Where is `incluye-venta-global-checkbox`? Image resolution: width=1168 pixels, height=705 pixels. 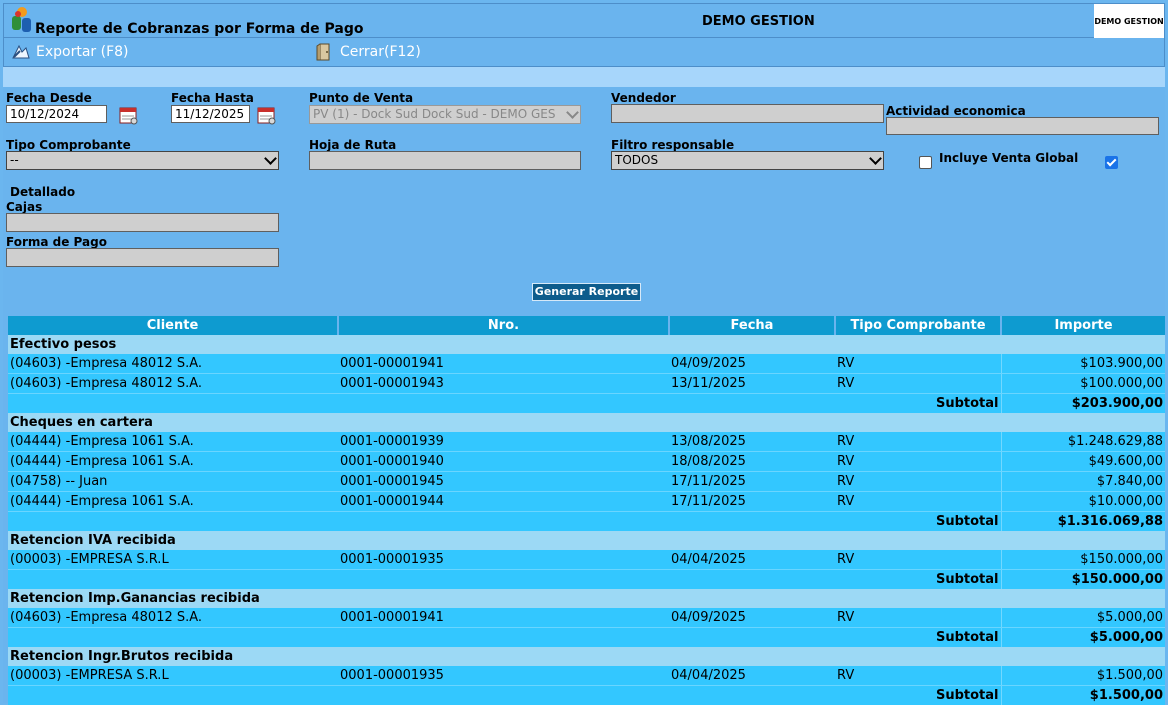
incluye-venta-global-checkbox is located at coordinates (925, 162).